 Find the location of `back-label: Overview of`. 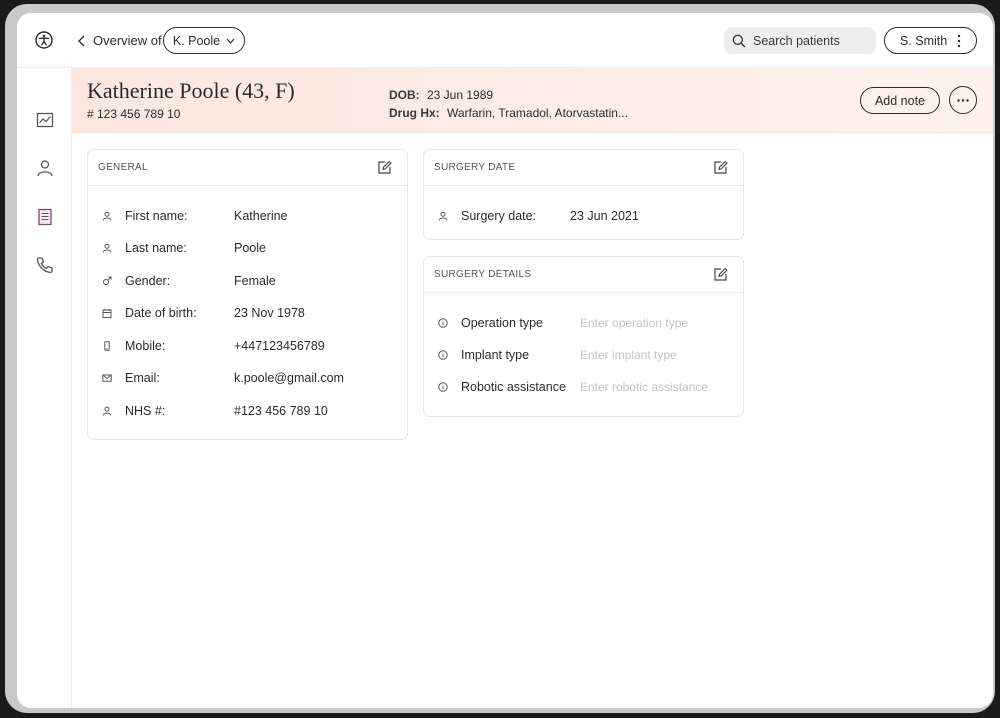

back-label: Overview of is located at coordinates (127, 40).